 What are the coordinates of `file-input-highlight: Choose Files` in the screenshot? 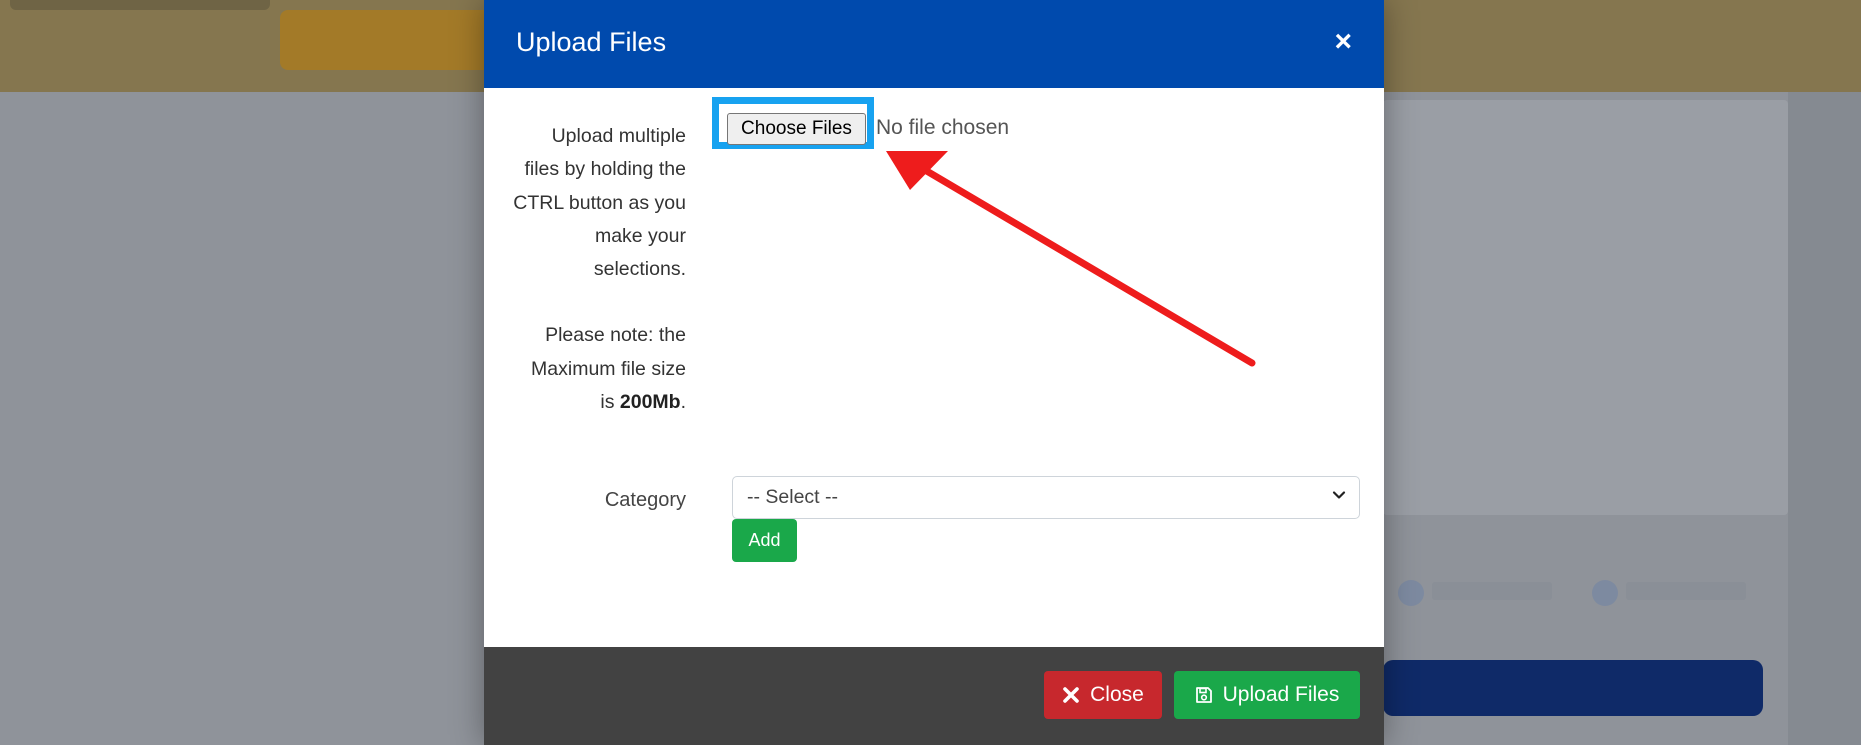 It's located at (793, 123).